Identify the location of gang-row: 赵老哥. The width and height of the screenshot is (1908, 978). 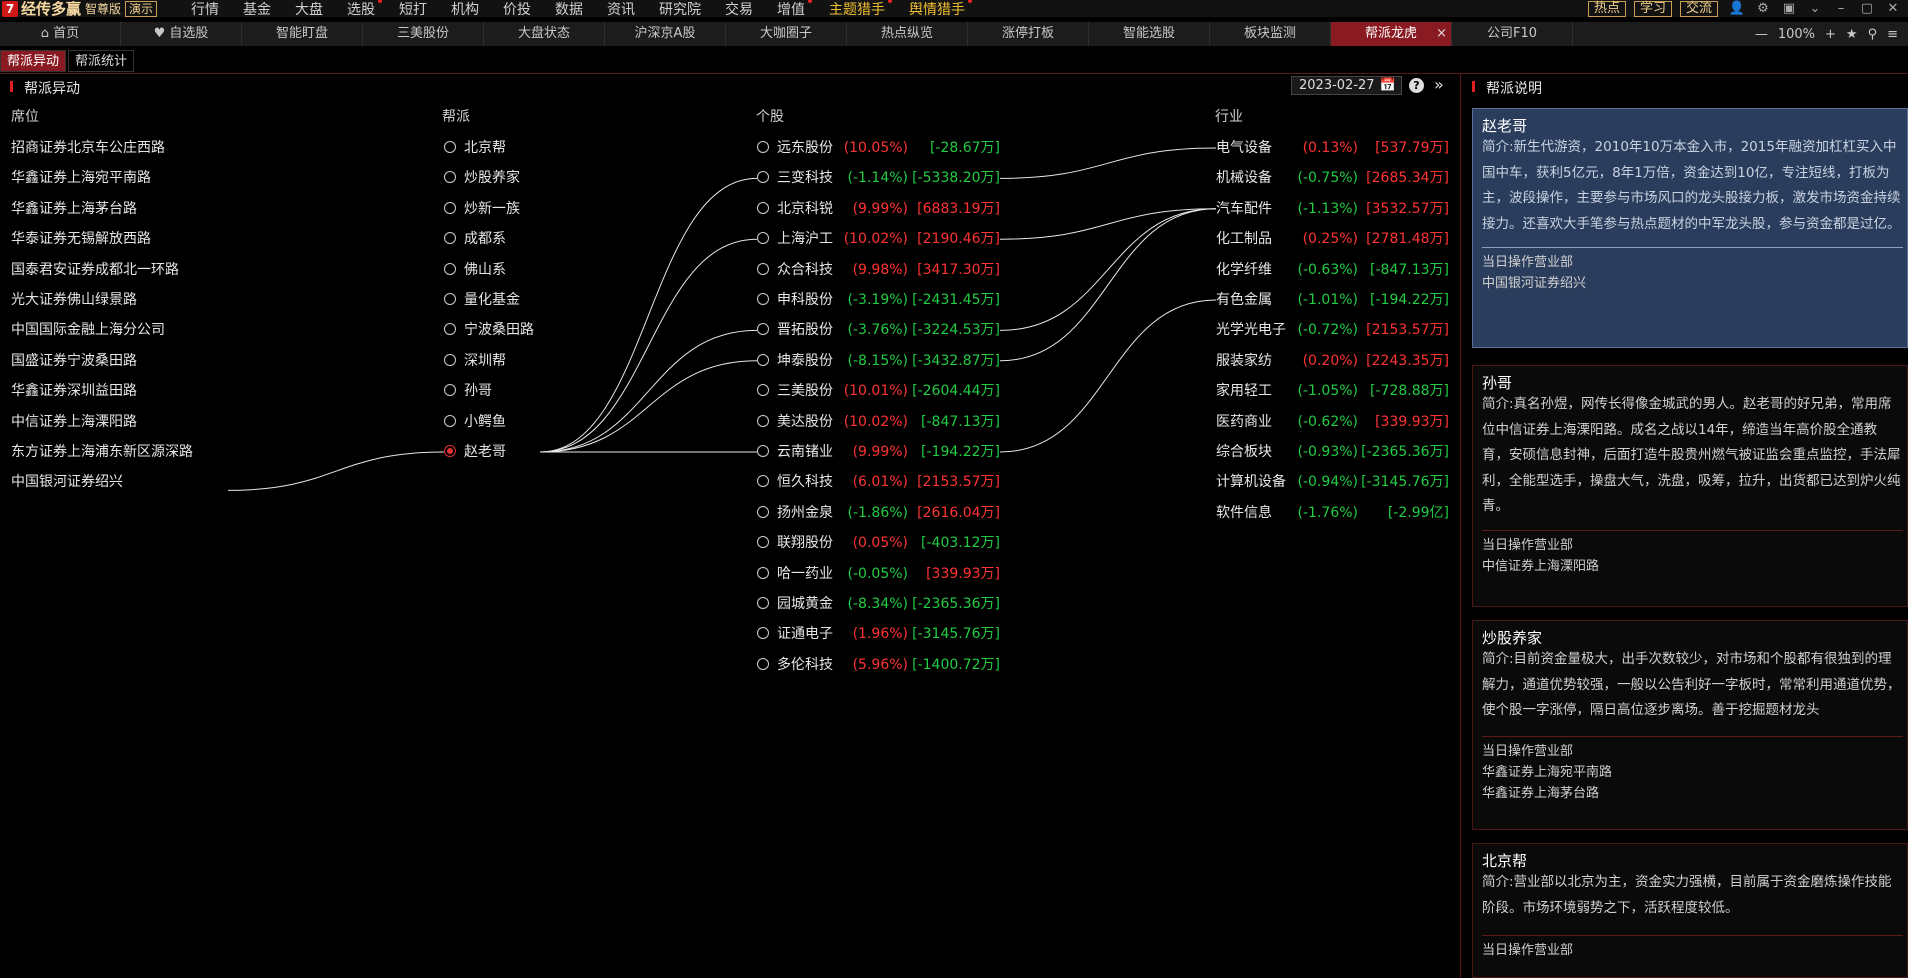
(475, 452).